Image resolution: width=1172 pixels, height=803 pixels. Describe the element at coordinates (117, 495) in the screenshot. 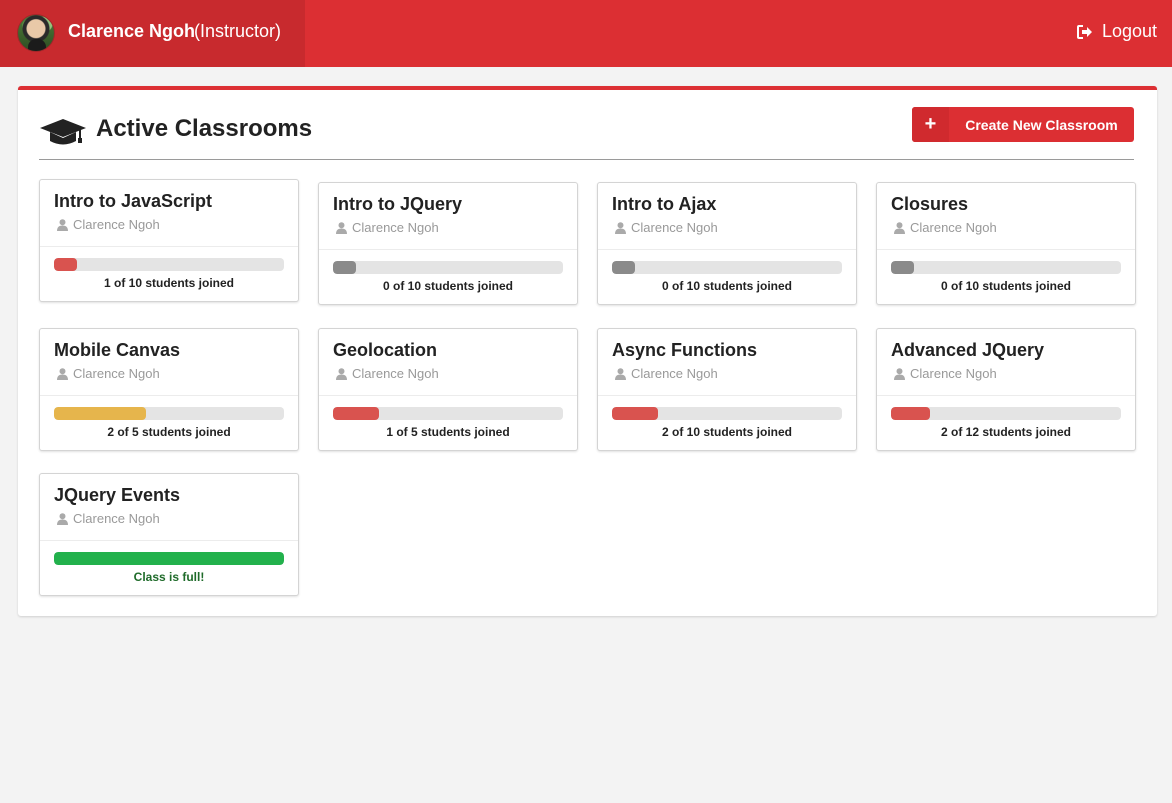

I see `classroom-title: JQuery Events` at that location.